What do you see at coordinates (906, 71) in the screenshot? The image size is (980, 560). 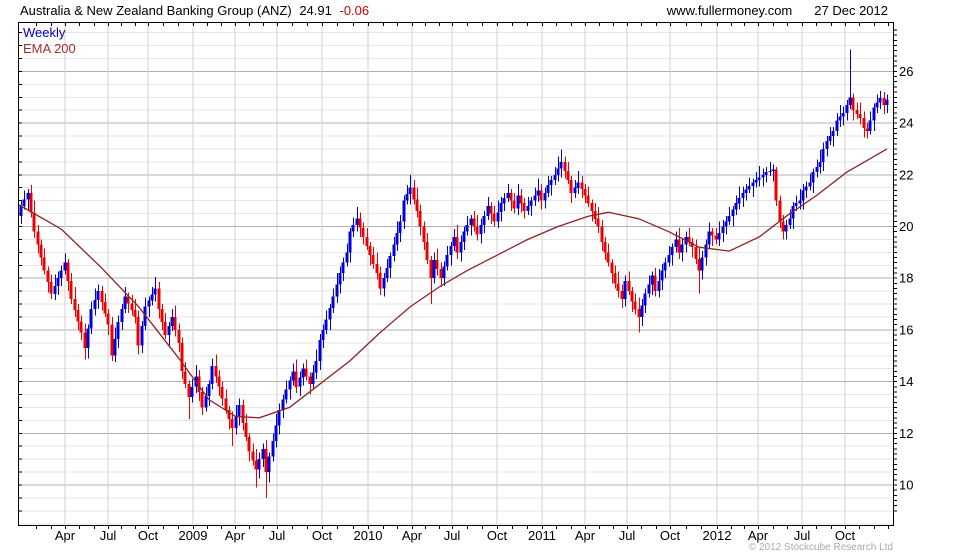 I see `y-axis-label: 26` at bounding box center [906, 71].